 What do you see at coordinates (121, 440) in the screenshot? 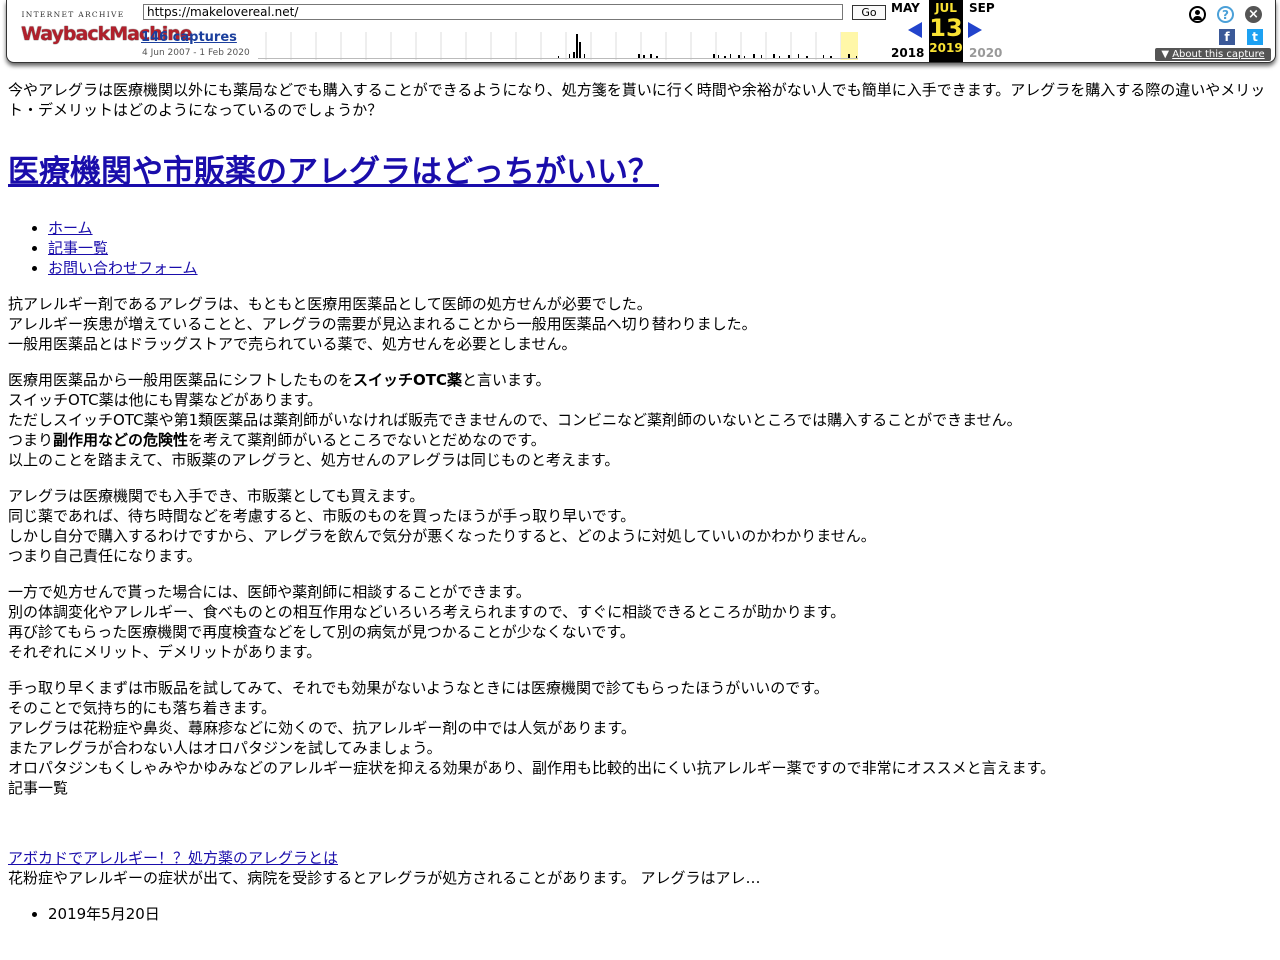
I see `bold-term: 副作用などの危険性` at bounding box center [121, 440].